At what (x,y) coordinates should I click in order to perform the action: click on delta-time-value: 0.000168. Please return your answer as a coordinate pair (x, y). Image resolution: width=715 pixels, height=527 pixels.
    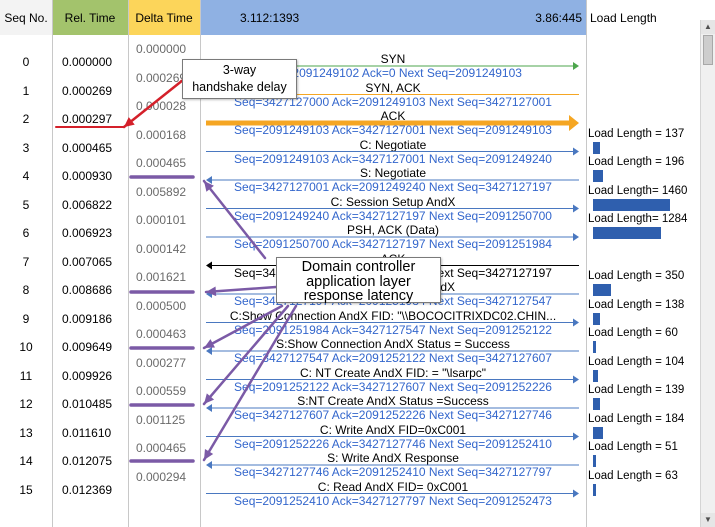
    Looking at the image, I should click on (161, 134).